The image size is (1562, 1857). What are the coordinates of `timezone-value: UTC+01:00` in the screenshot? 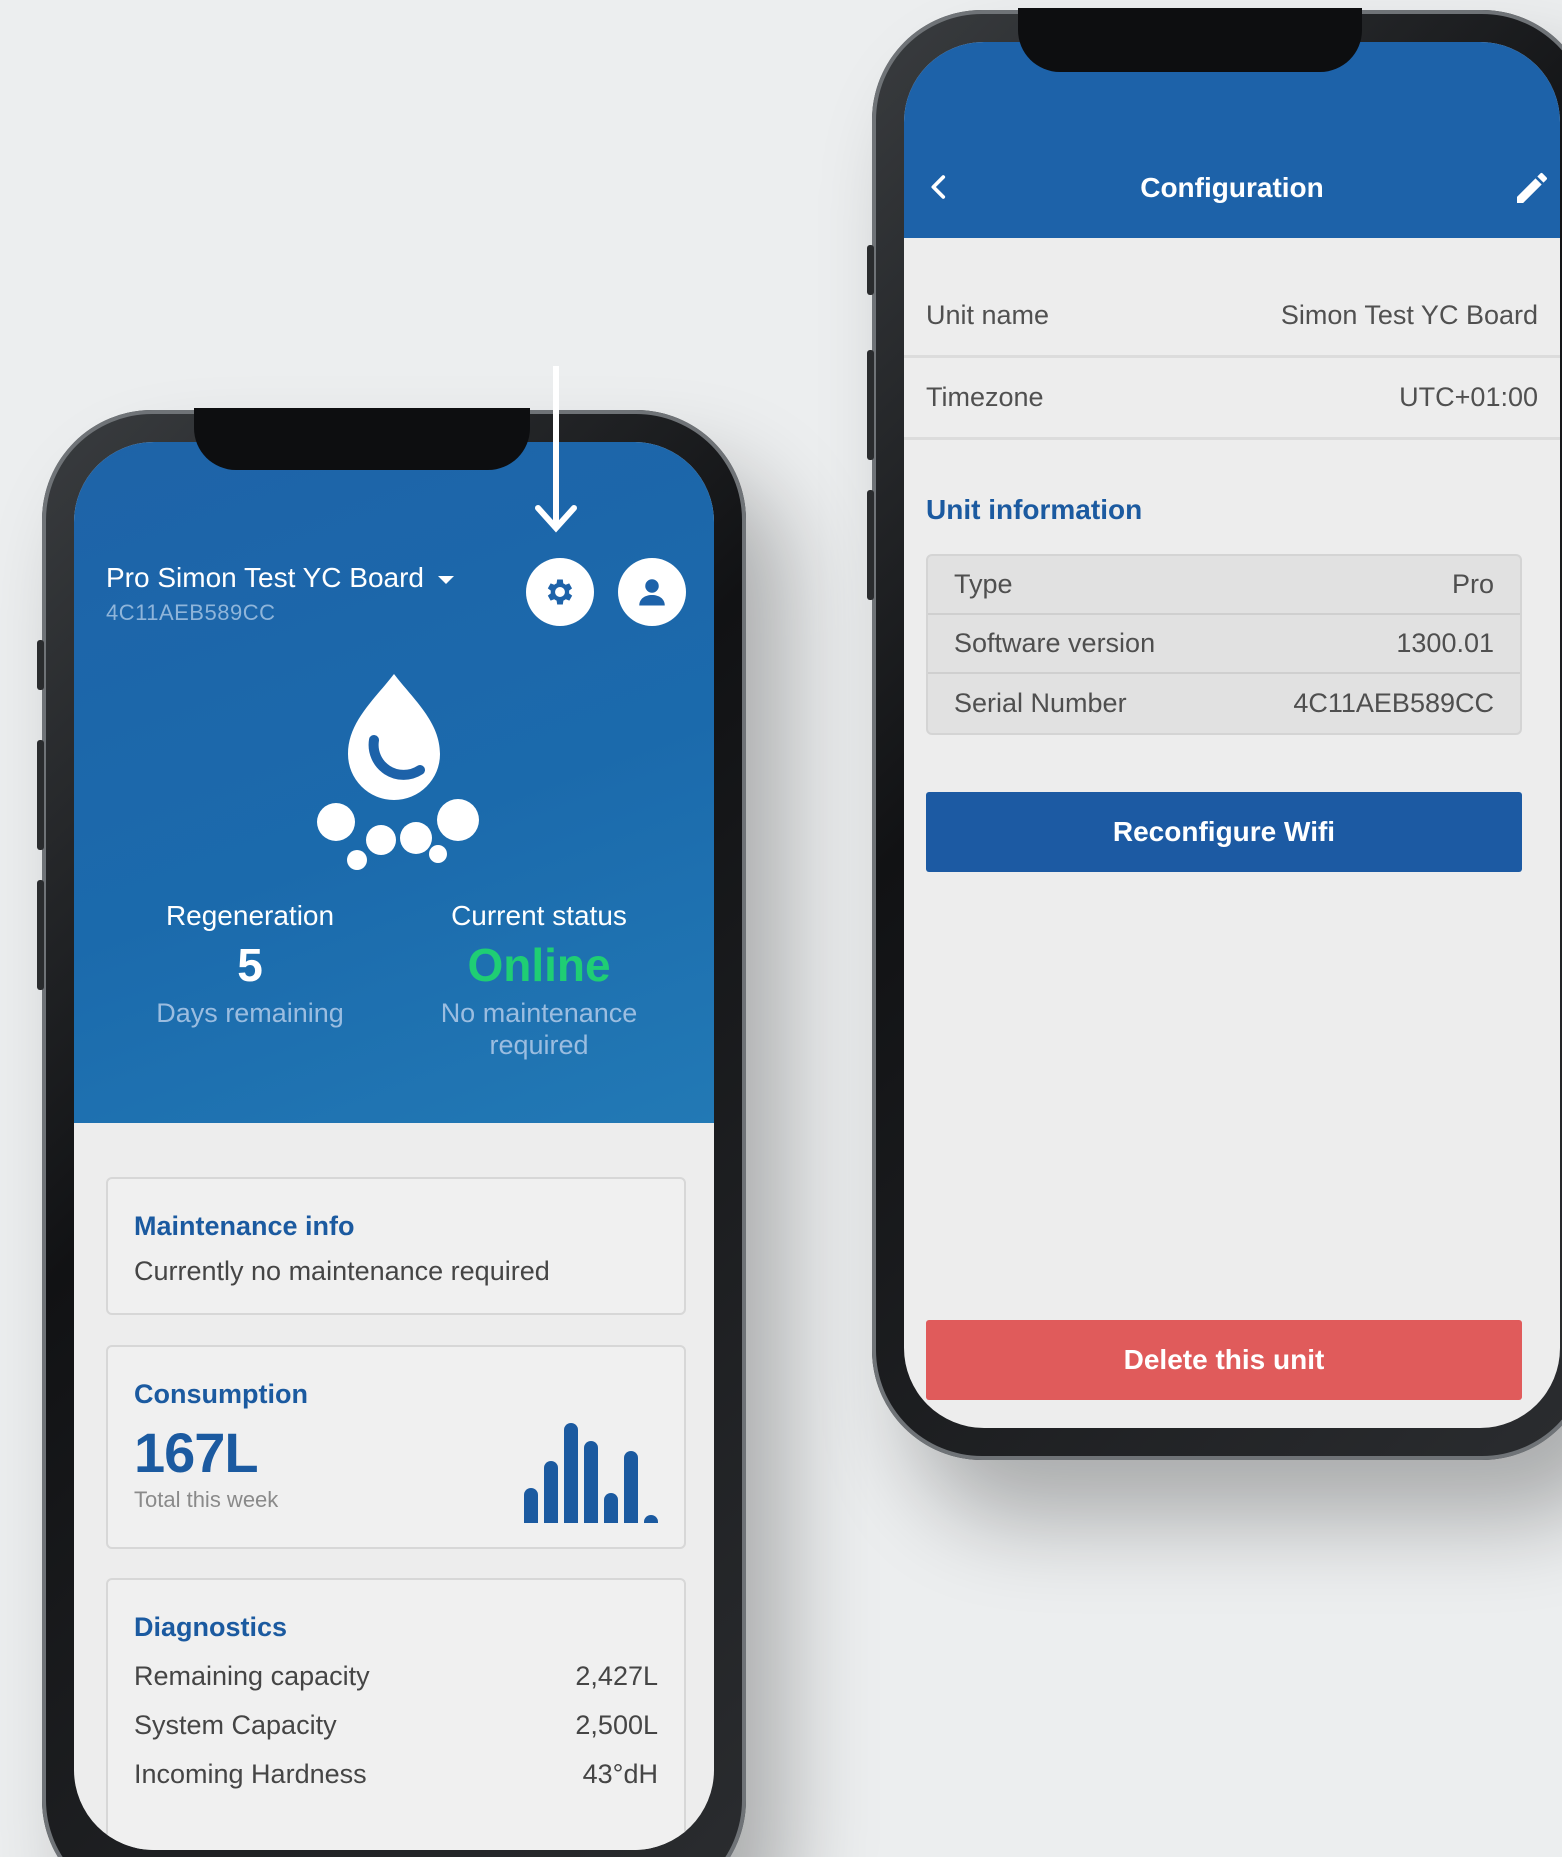 It's located at (1468, 397).